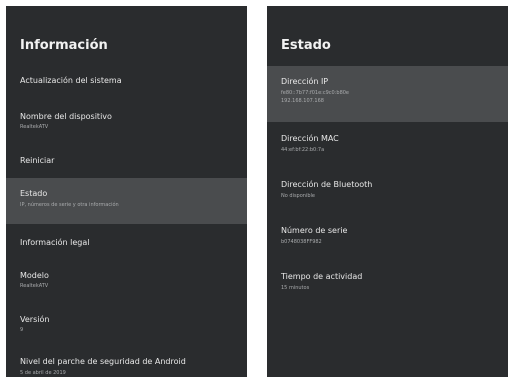 Image resolution: width=513 pixels, height=377 pixels. I want to click on info-panel-title: Información, so click(64, 45).